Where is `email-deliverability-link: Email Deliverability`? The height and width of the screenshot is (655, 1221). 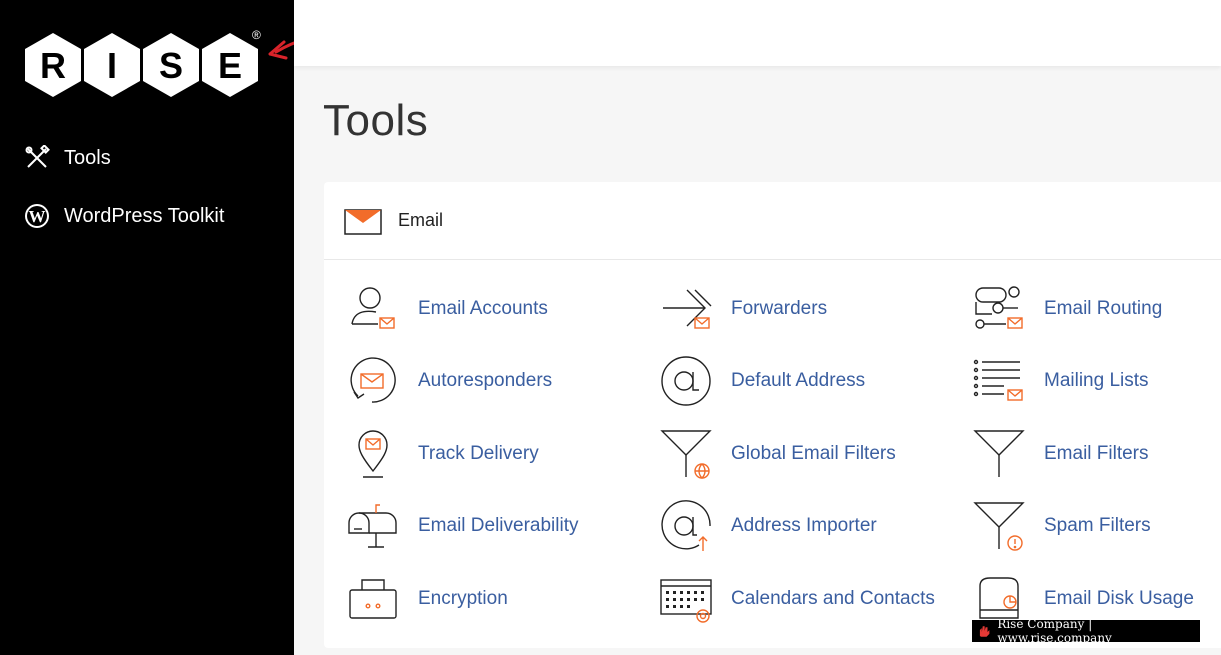 email-deliverability-link: Email Deliverability is located at coordinates (462, 526).